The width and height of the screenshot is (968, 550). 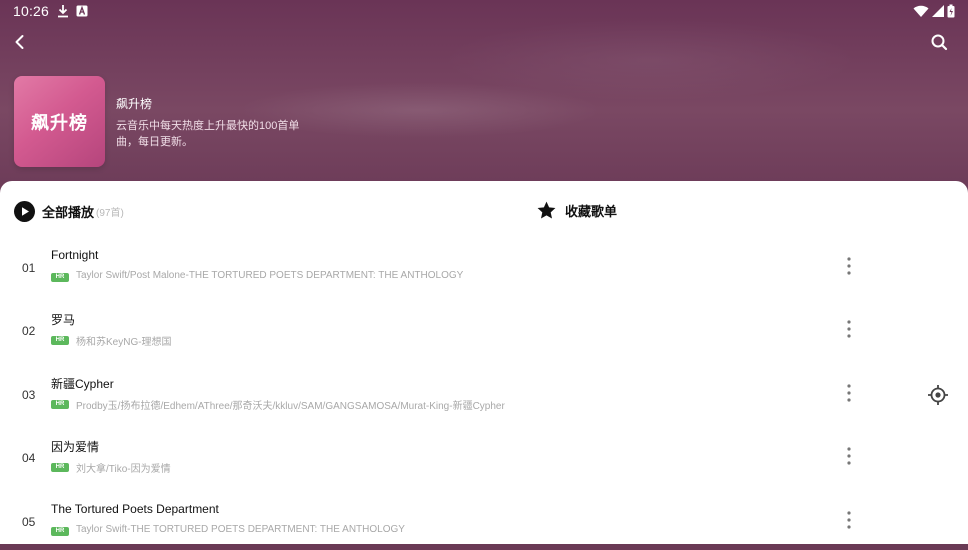 What do you see at coordinates (63, 320) in the screenshot?
I see `song-title: 罗马` at bounding box center [63, 320].